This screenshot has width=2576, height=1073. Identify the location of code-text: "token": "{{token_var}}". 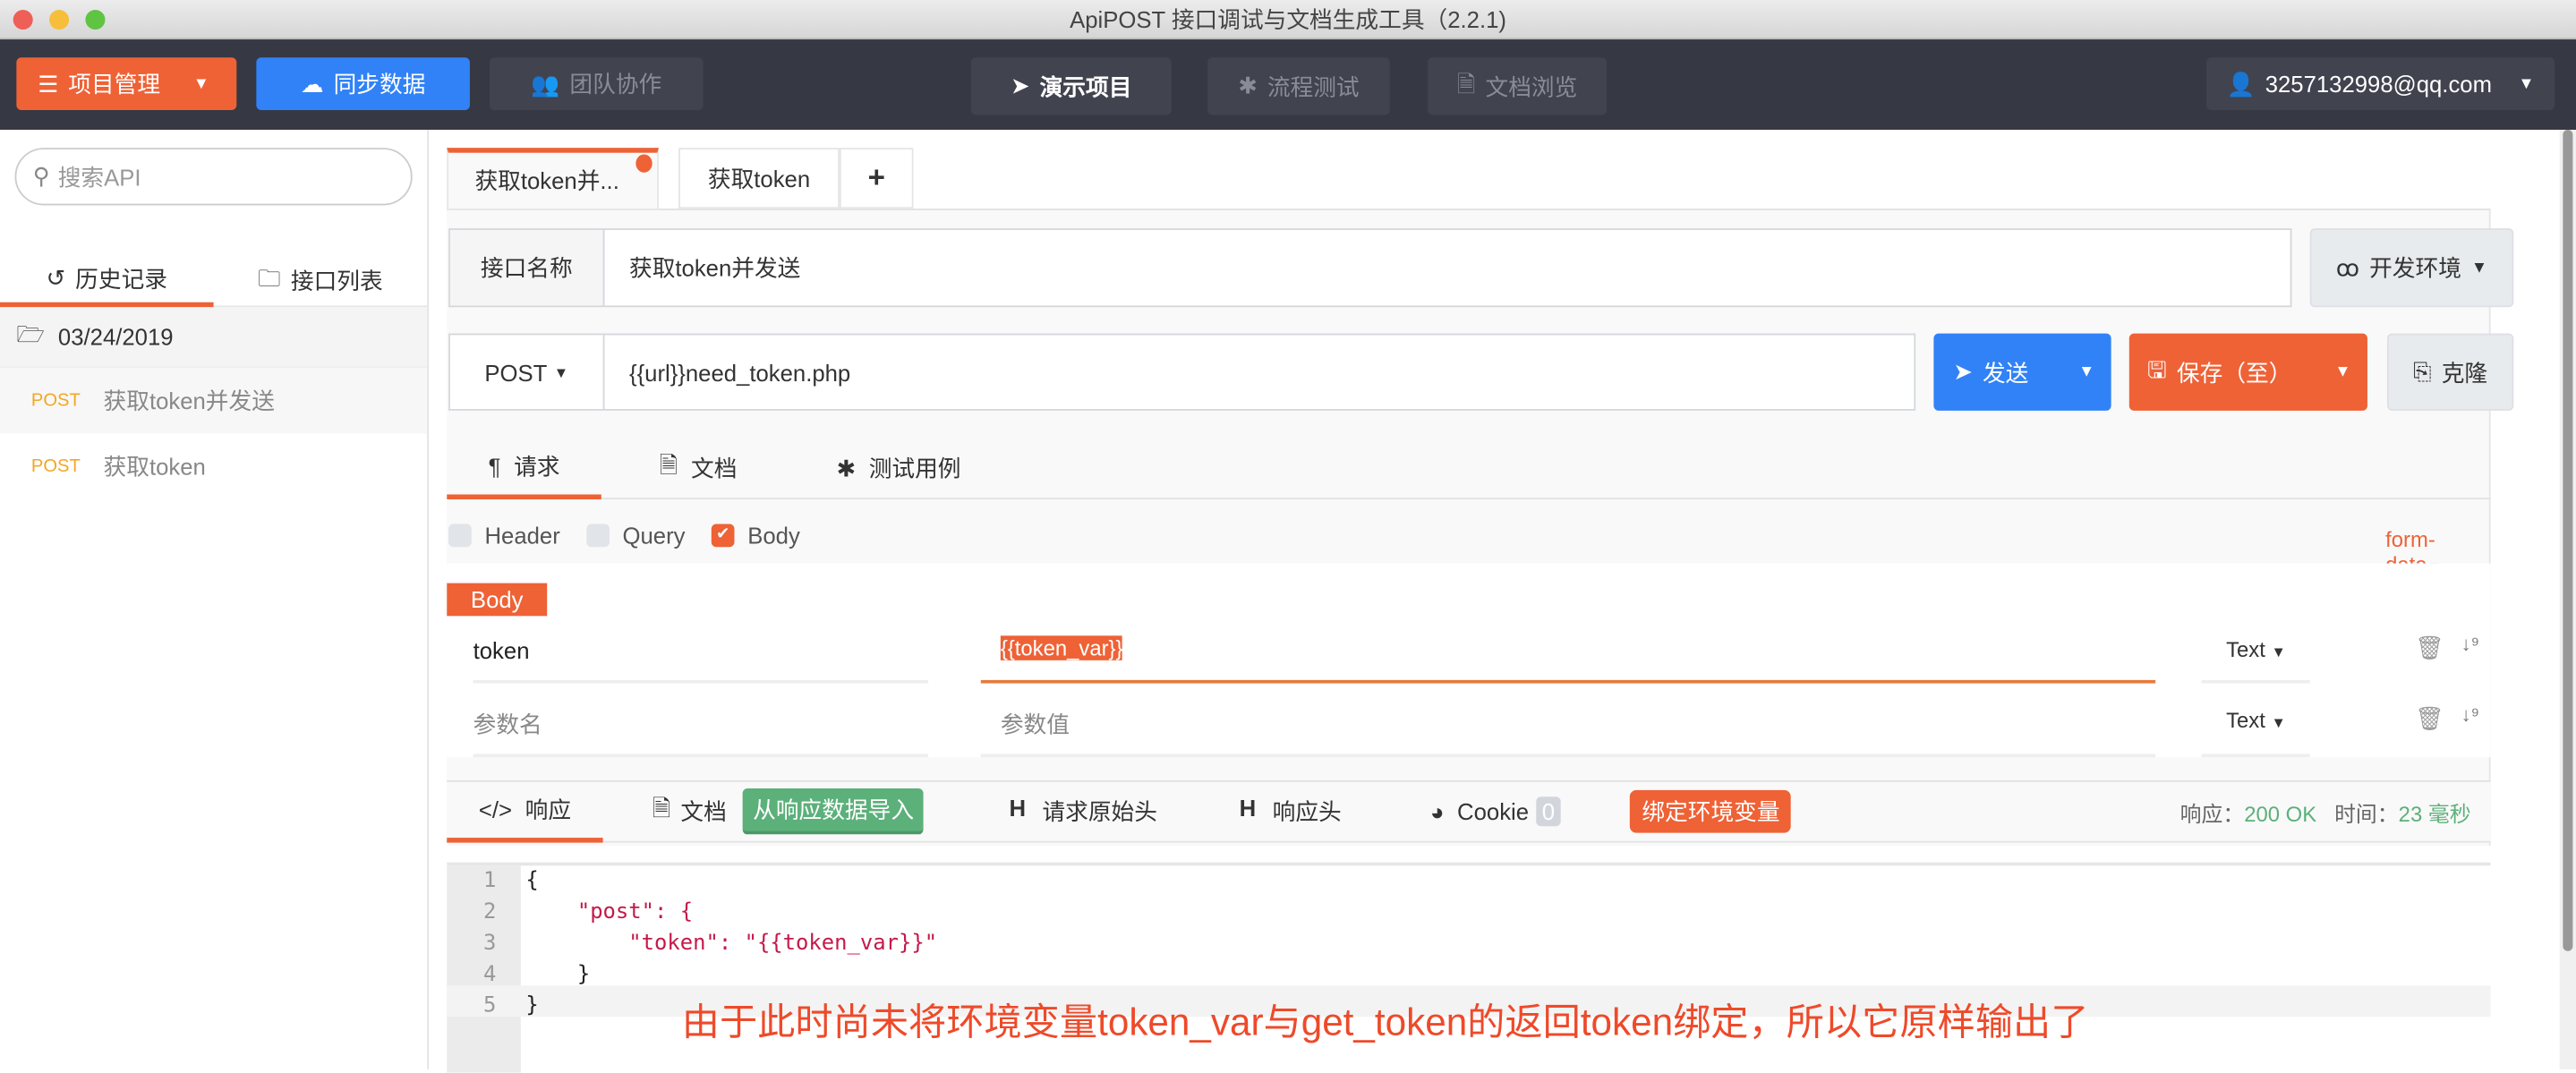
(731, 944).